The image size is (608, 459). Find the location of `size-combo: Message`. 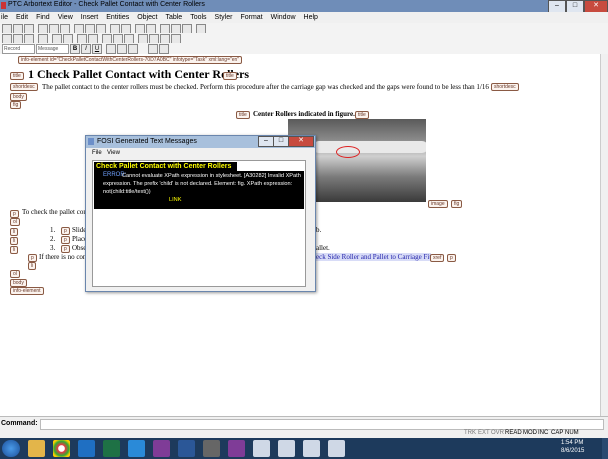

size-combo: Message is located at coordinates (52, 49).